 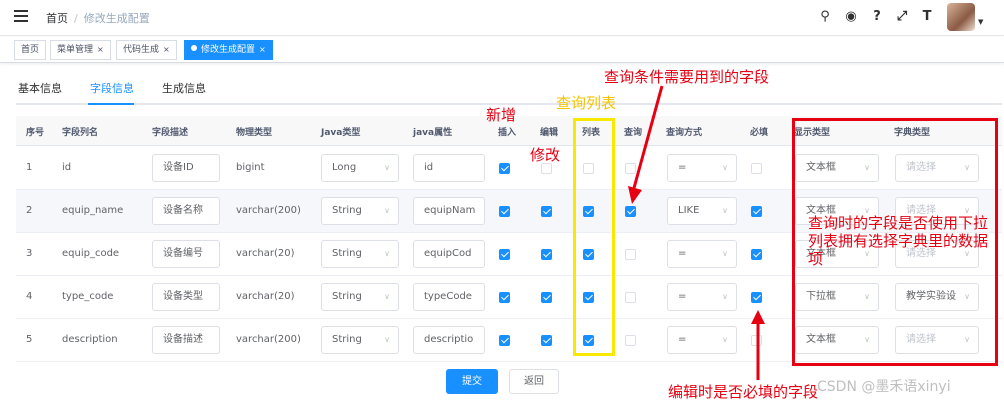 I want to click on tab-basic: 基本信息, so click(x=40, y=88).